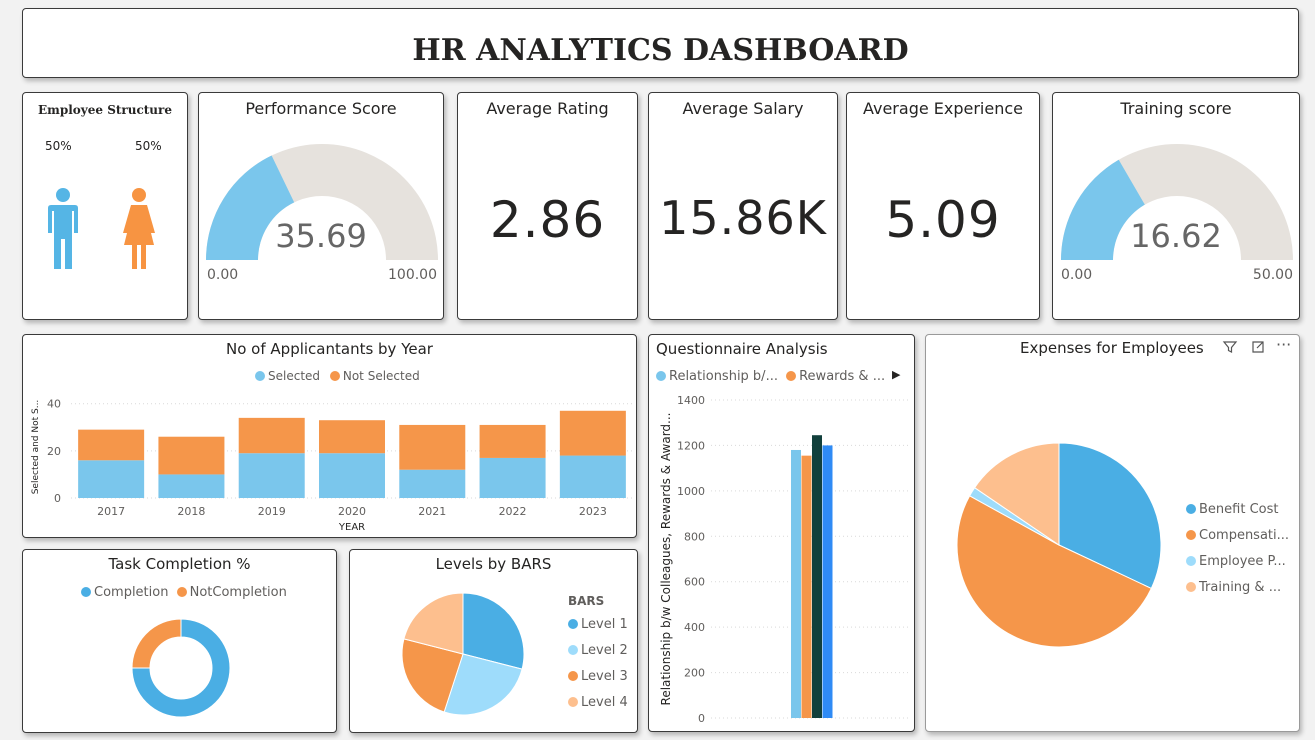 This screenshot has width=1315, height=740. Describe the element at coordinates (593, 511) in the screenshot. I see `applicants-xtick: 2023` at that location.